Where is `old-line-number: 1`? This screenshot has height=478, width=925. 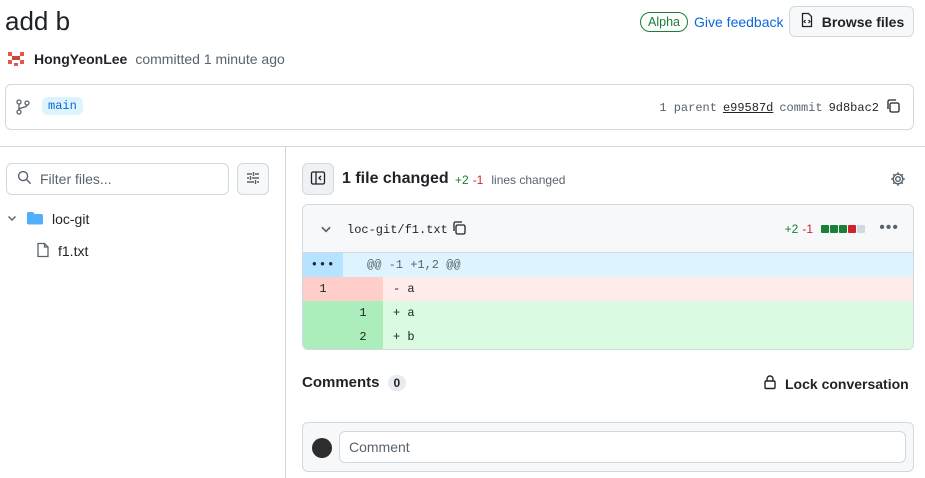
old-line-number: 1 is located at coordinates (323, 289).